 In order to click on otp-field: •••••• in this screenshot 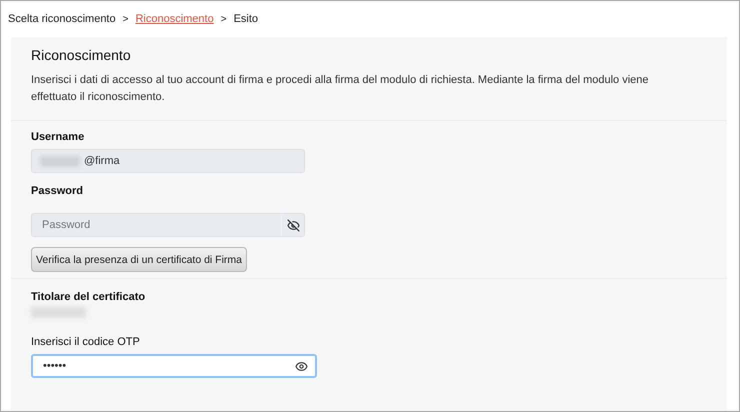, I will do `click(174, 366)`.